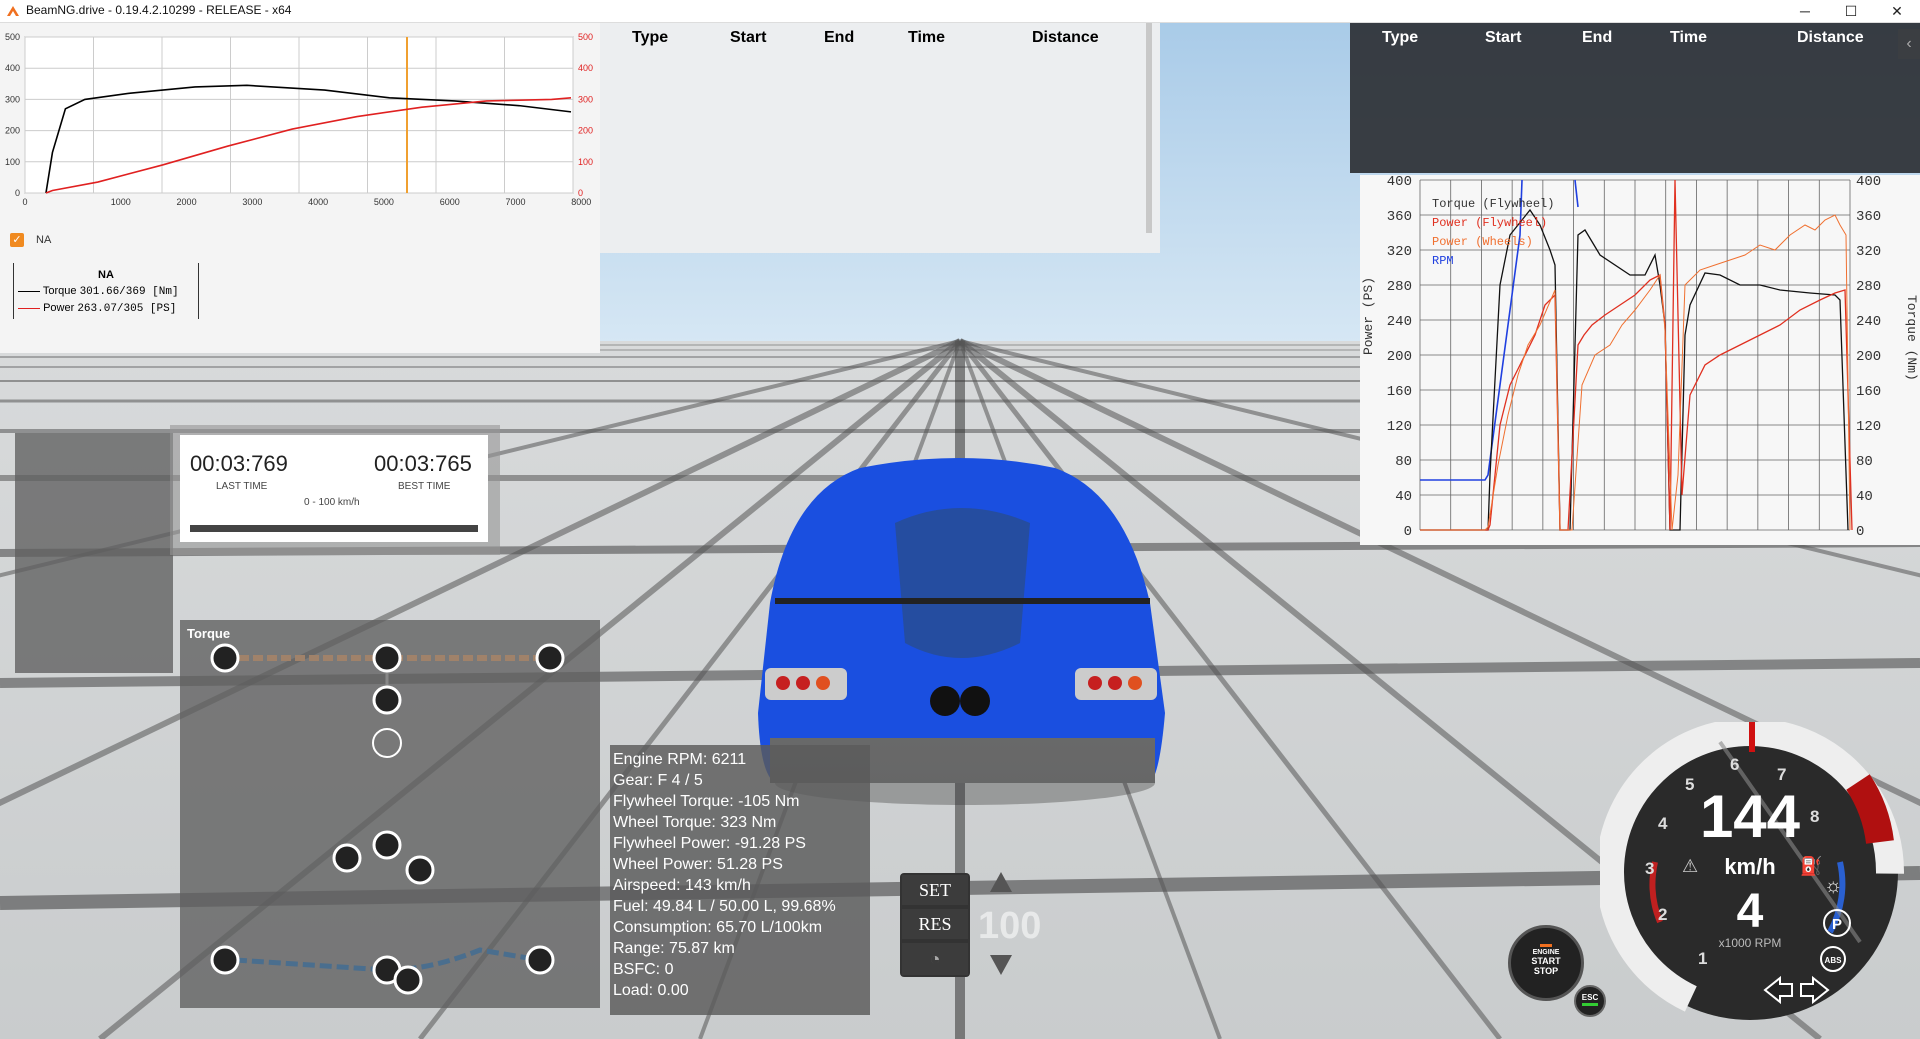 The height and width of the screenshot is (1039, 1920). Describe the element at coordinates (1368, 316) in the screenshot. I see `graph-ylabel-left: Power (PS)` at that location.